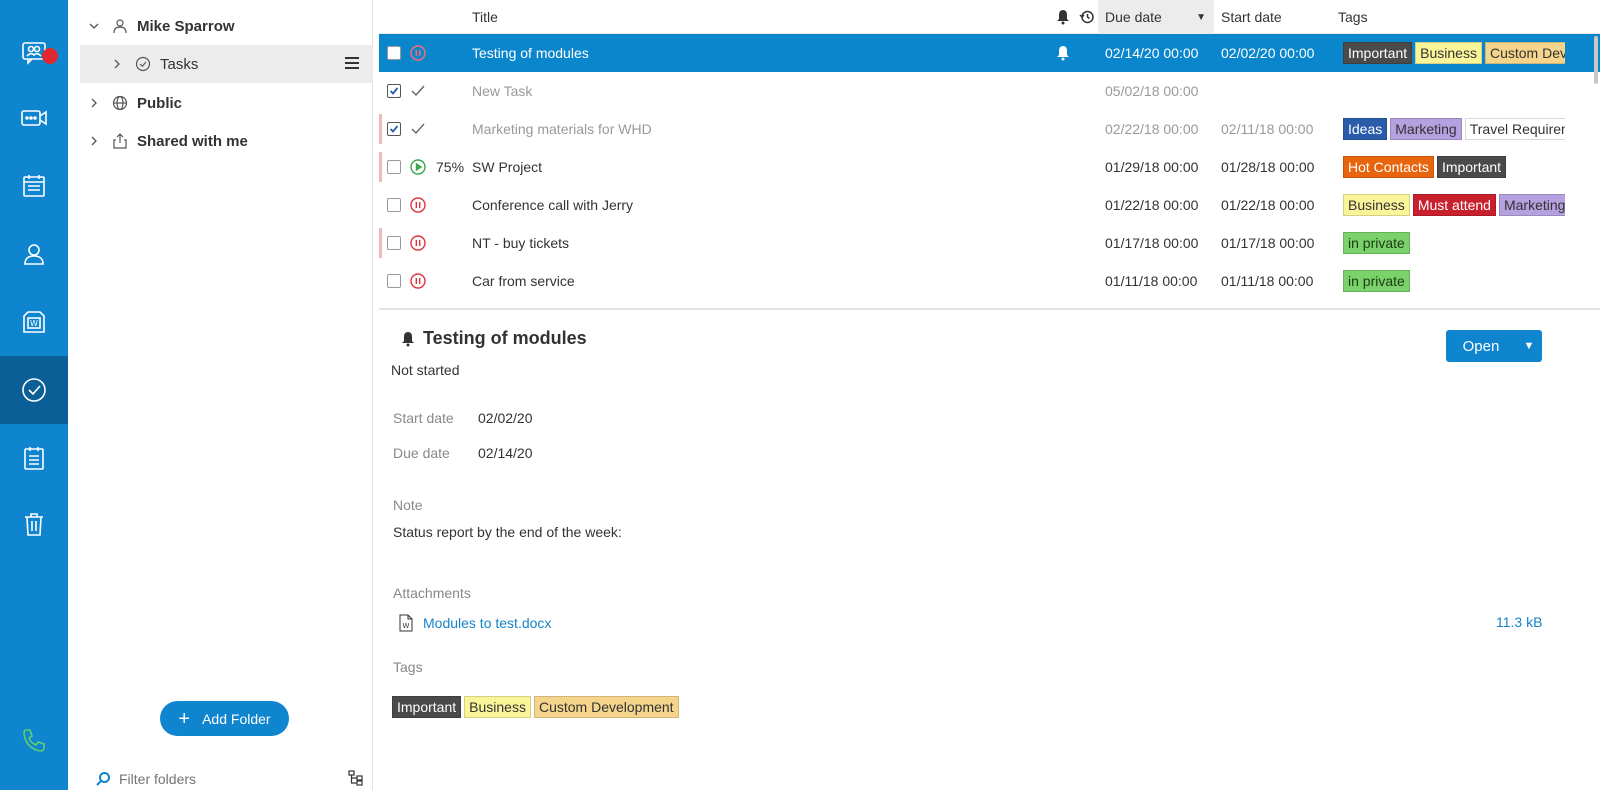 This screenshot has width=1600, height=790. Describe the element at coordinates (450, 167) in the screenshot. I see `task-progress: 75%` at that location.